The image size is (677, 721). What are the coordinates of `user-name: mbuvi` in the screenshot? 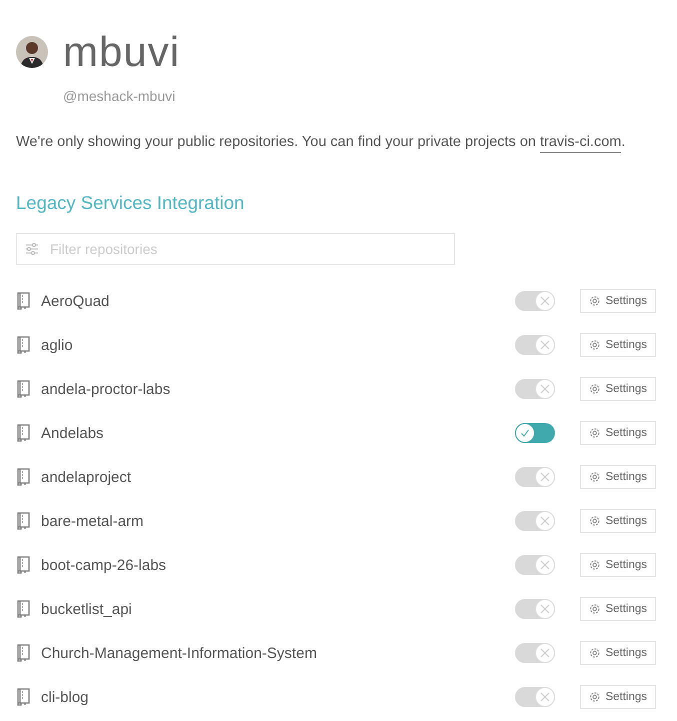 It's located at (121, 52).